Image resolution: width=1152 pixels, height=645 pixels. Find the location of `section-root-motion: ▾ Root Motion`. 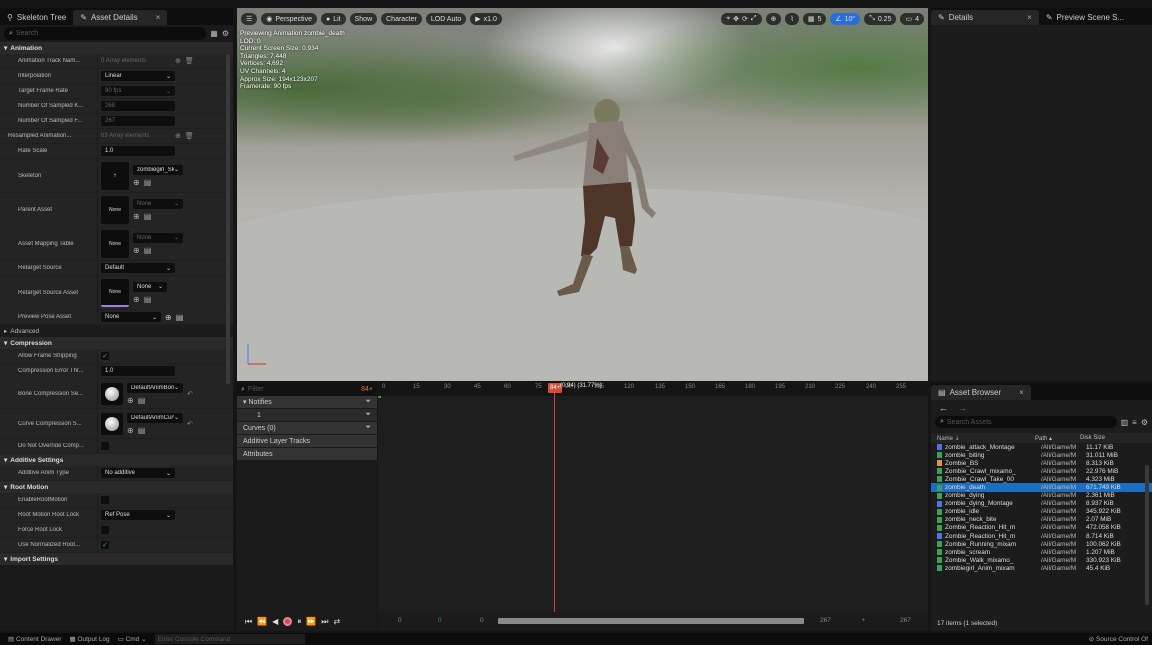

section-root-motion: ▾ Root Motion is located at coordinates (116, 487).